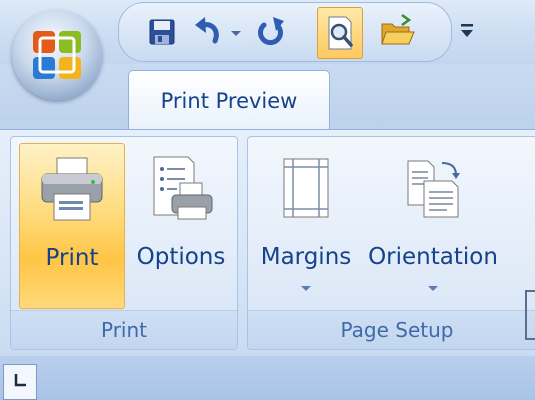  I want to click on margins-button: Margins, so click(306, 226).